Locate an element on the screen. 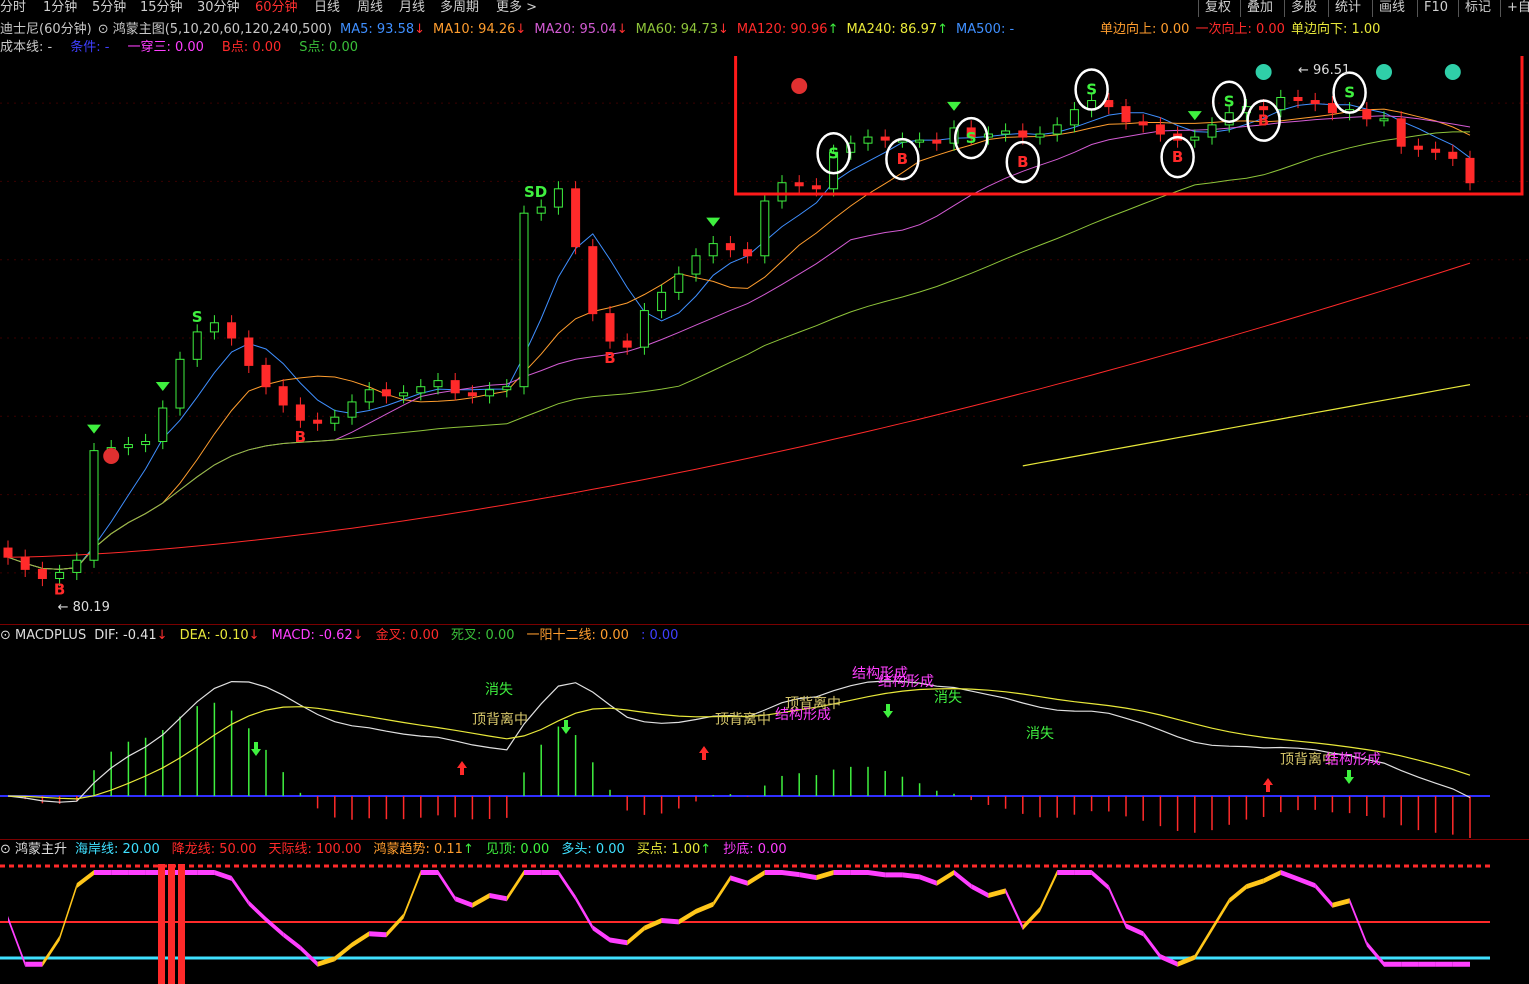  macd-annotation: 顶背离中 is located at coordinates (813, 703).